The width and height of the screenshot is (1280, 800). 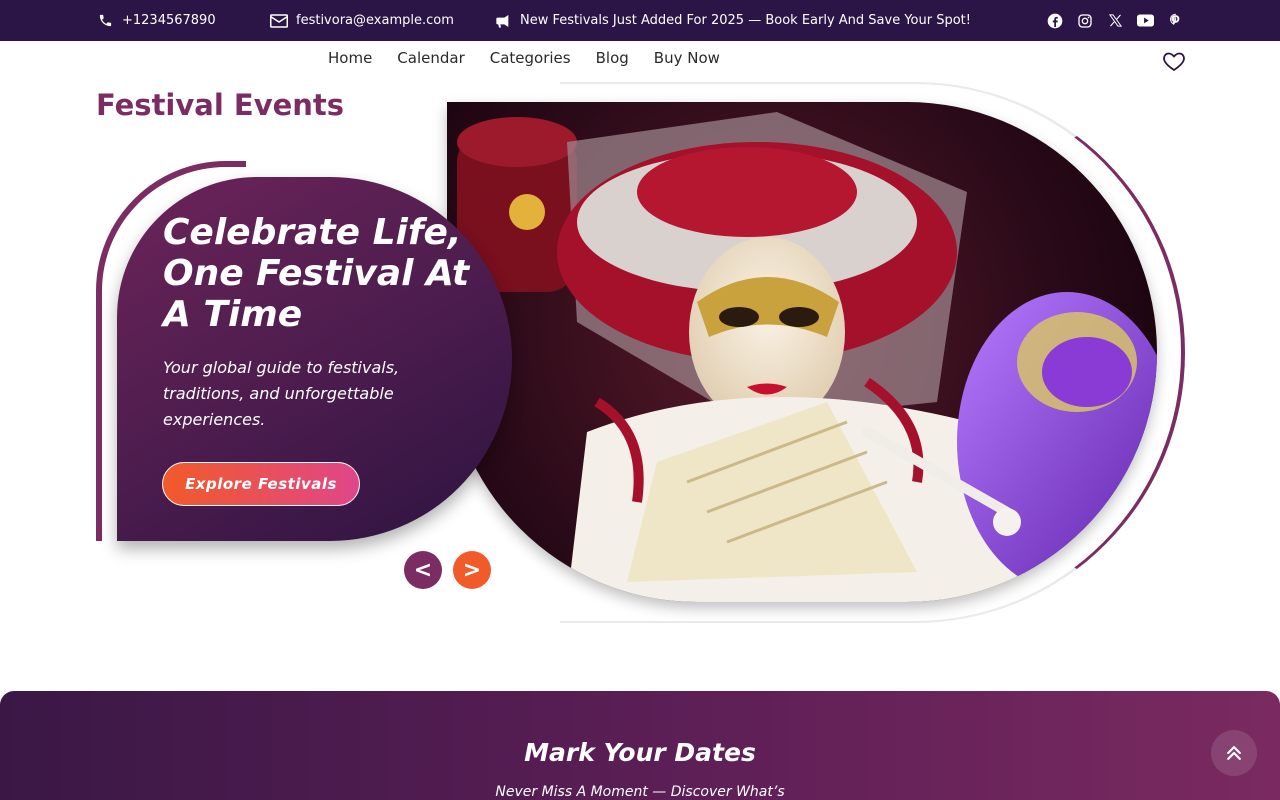 What do you see at coordinates (503, 21) in the screenshot?
I see `megaphone-icon` at bounding box center [503, 21].